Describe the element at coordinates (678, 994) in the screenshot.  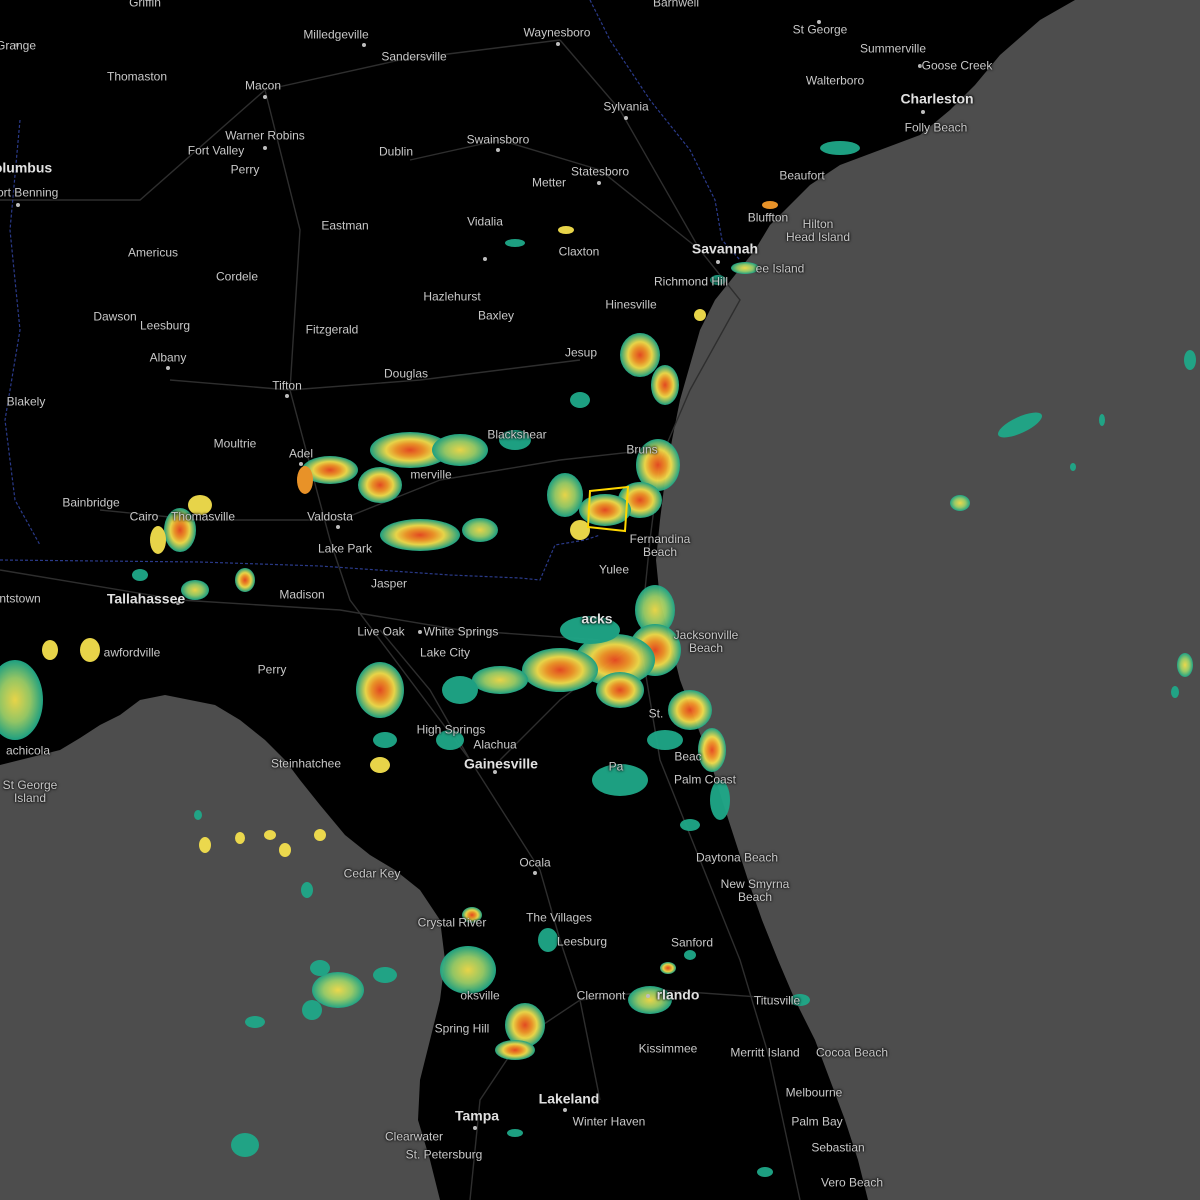
I see `city-label-orlando: rlando` at that location.